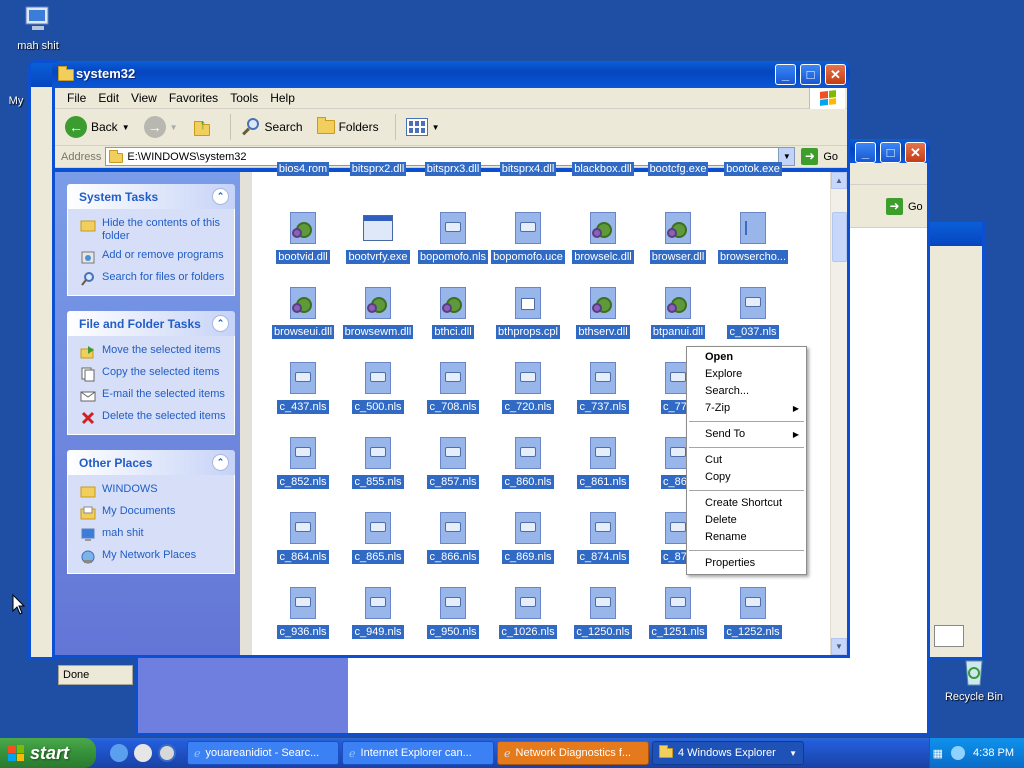  What do you see at coordinates (678, 314) in the screenshot?
I see `file-item: btpanui.dll` at bounding box center [678, 314].